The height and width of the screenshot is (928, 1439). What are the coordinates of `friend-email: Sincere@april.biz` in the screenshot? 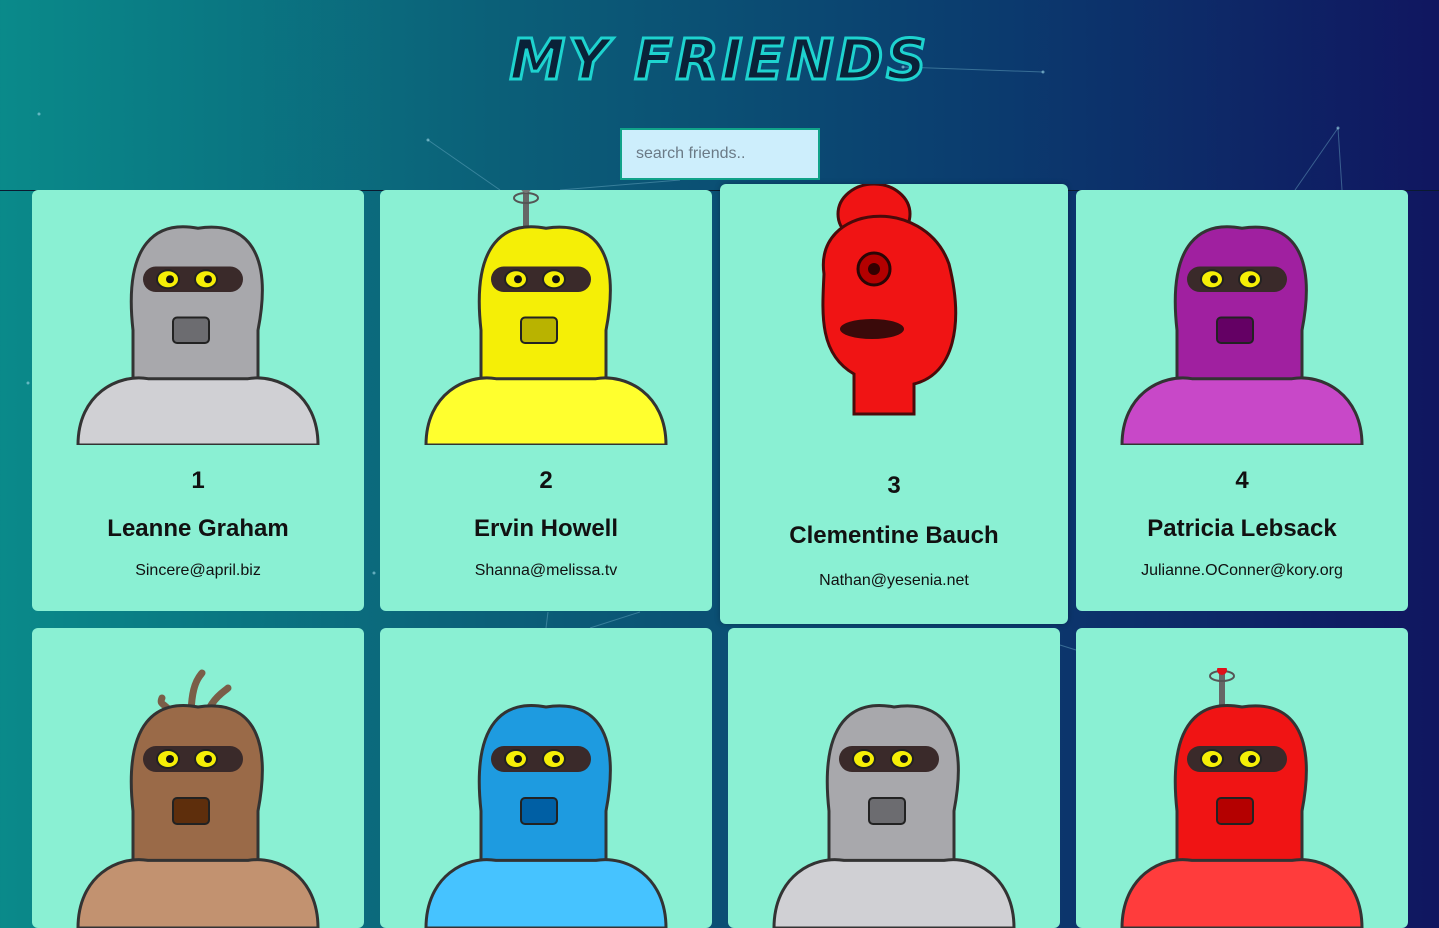 It's located at (198, 570).